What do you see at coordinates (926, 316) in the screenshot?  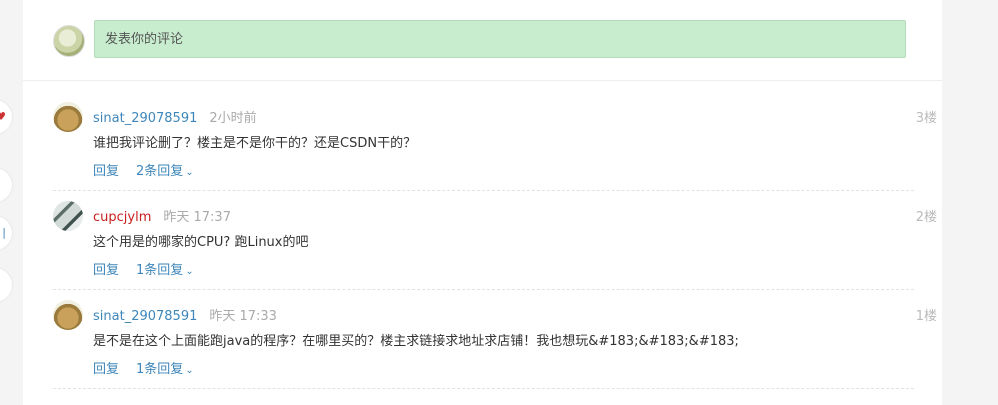 I see `comment-floor: 1楼` at bounding box center [926, 316].